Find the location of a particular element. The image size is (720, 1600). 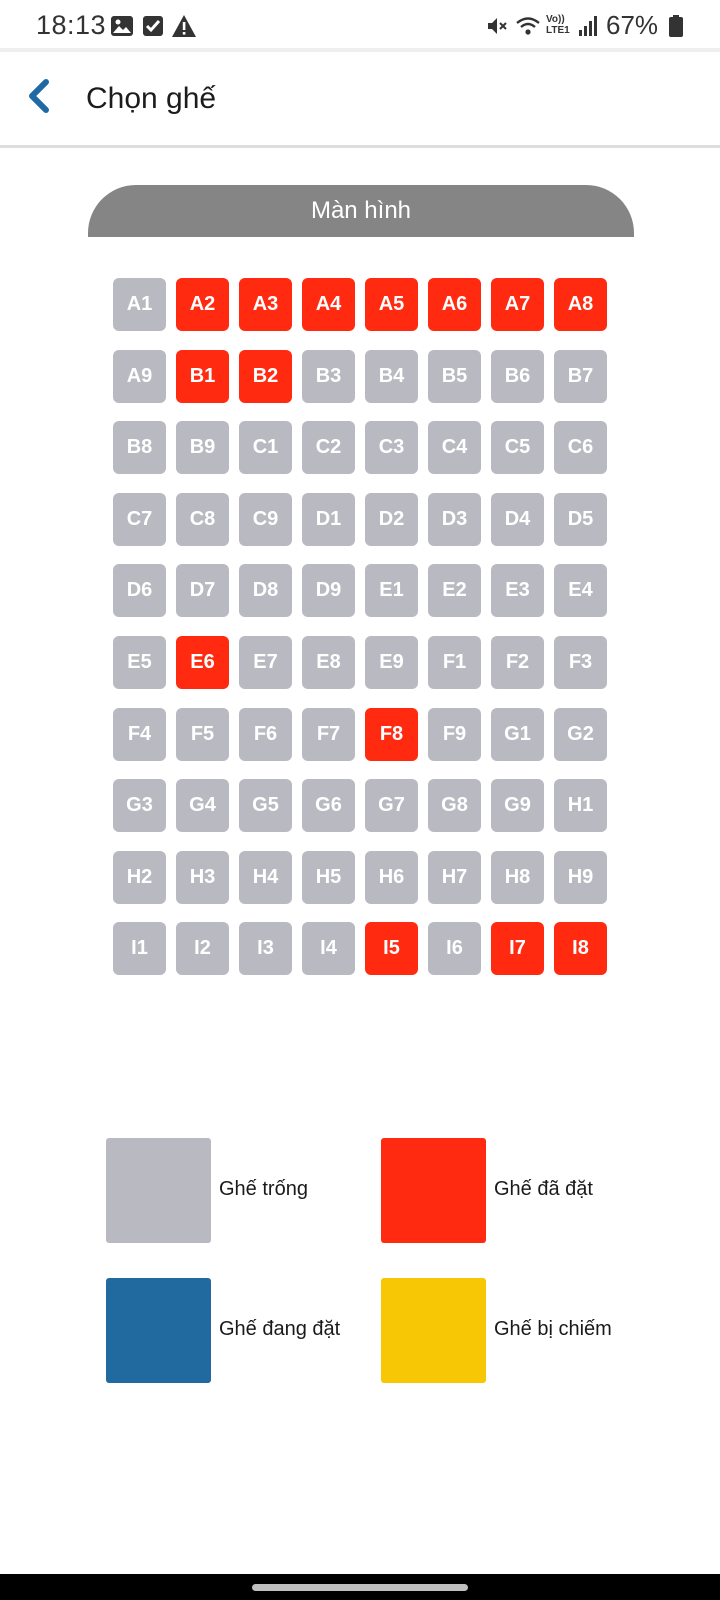

seat-c4: C4 is located at coordinates (454, 448).